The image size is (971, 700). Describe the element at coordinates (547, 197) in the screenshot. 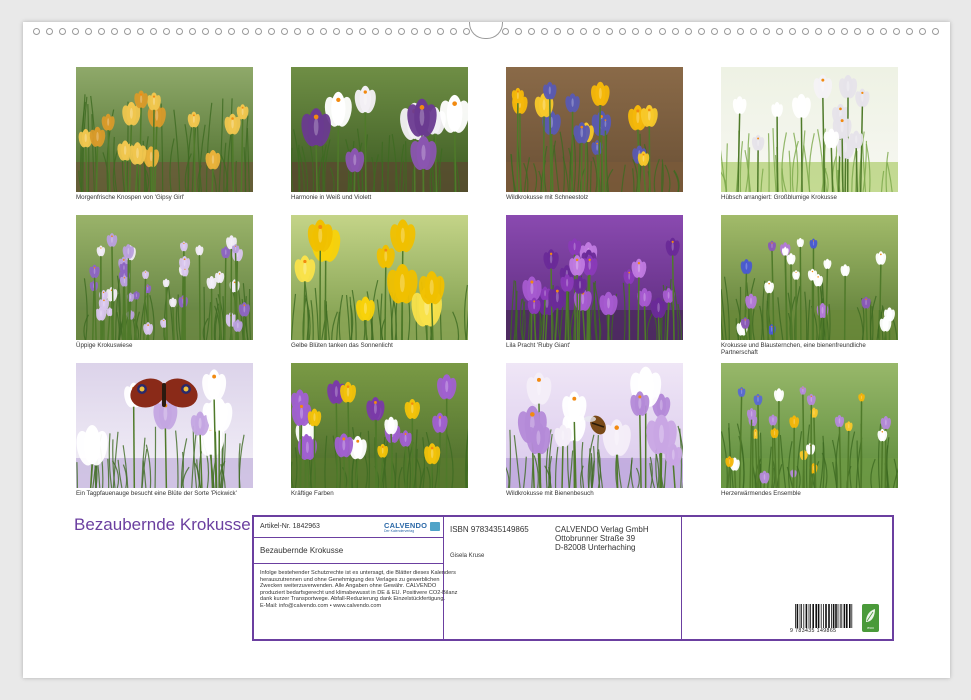

I see `photo-caption: Wildkrokusse mit Schneestolz` at that location.